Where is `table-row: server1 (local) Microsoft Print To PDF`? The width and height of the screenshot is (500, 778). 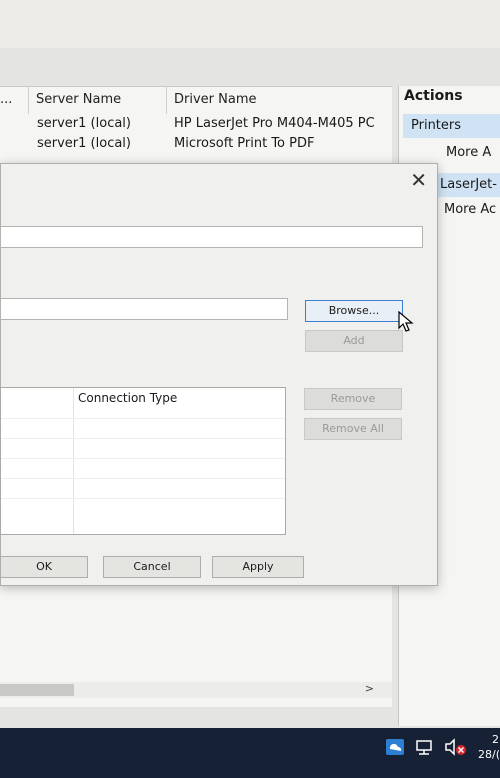 table-row: server1 (local) Microsoft Print To PDF is located at coordinates (196, 144).